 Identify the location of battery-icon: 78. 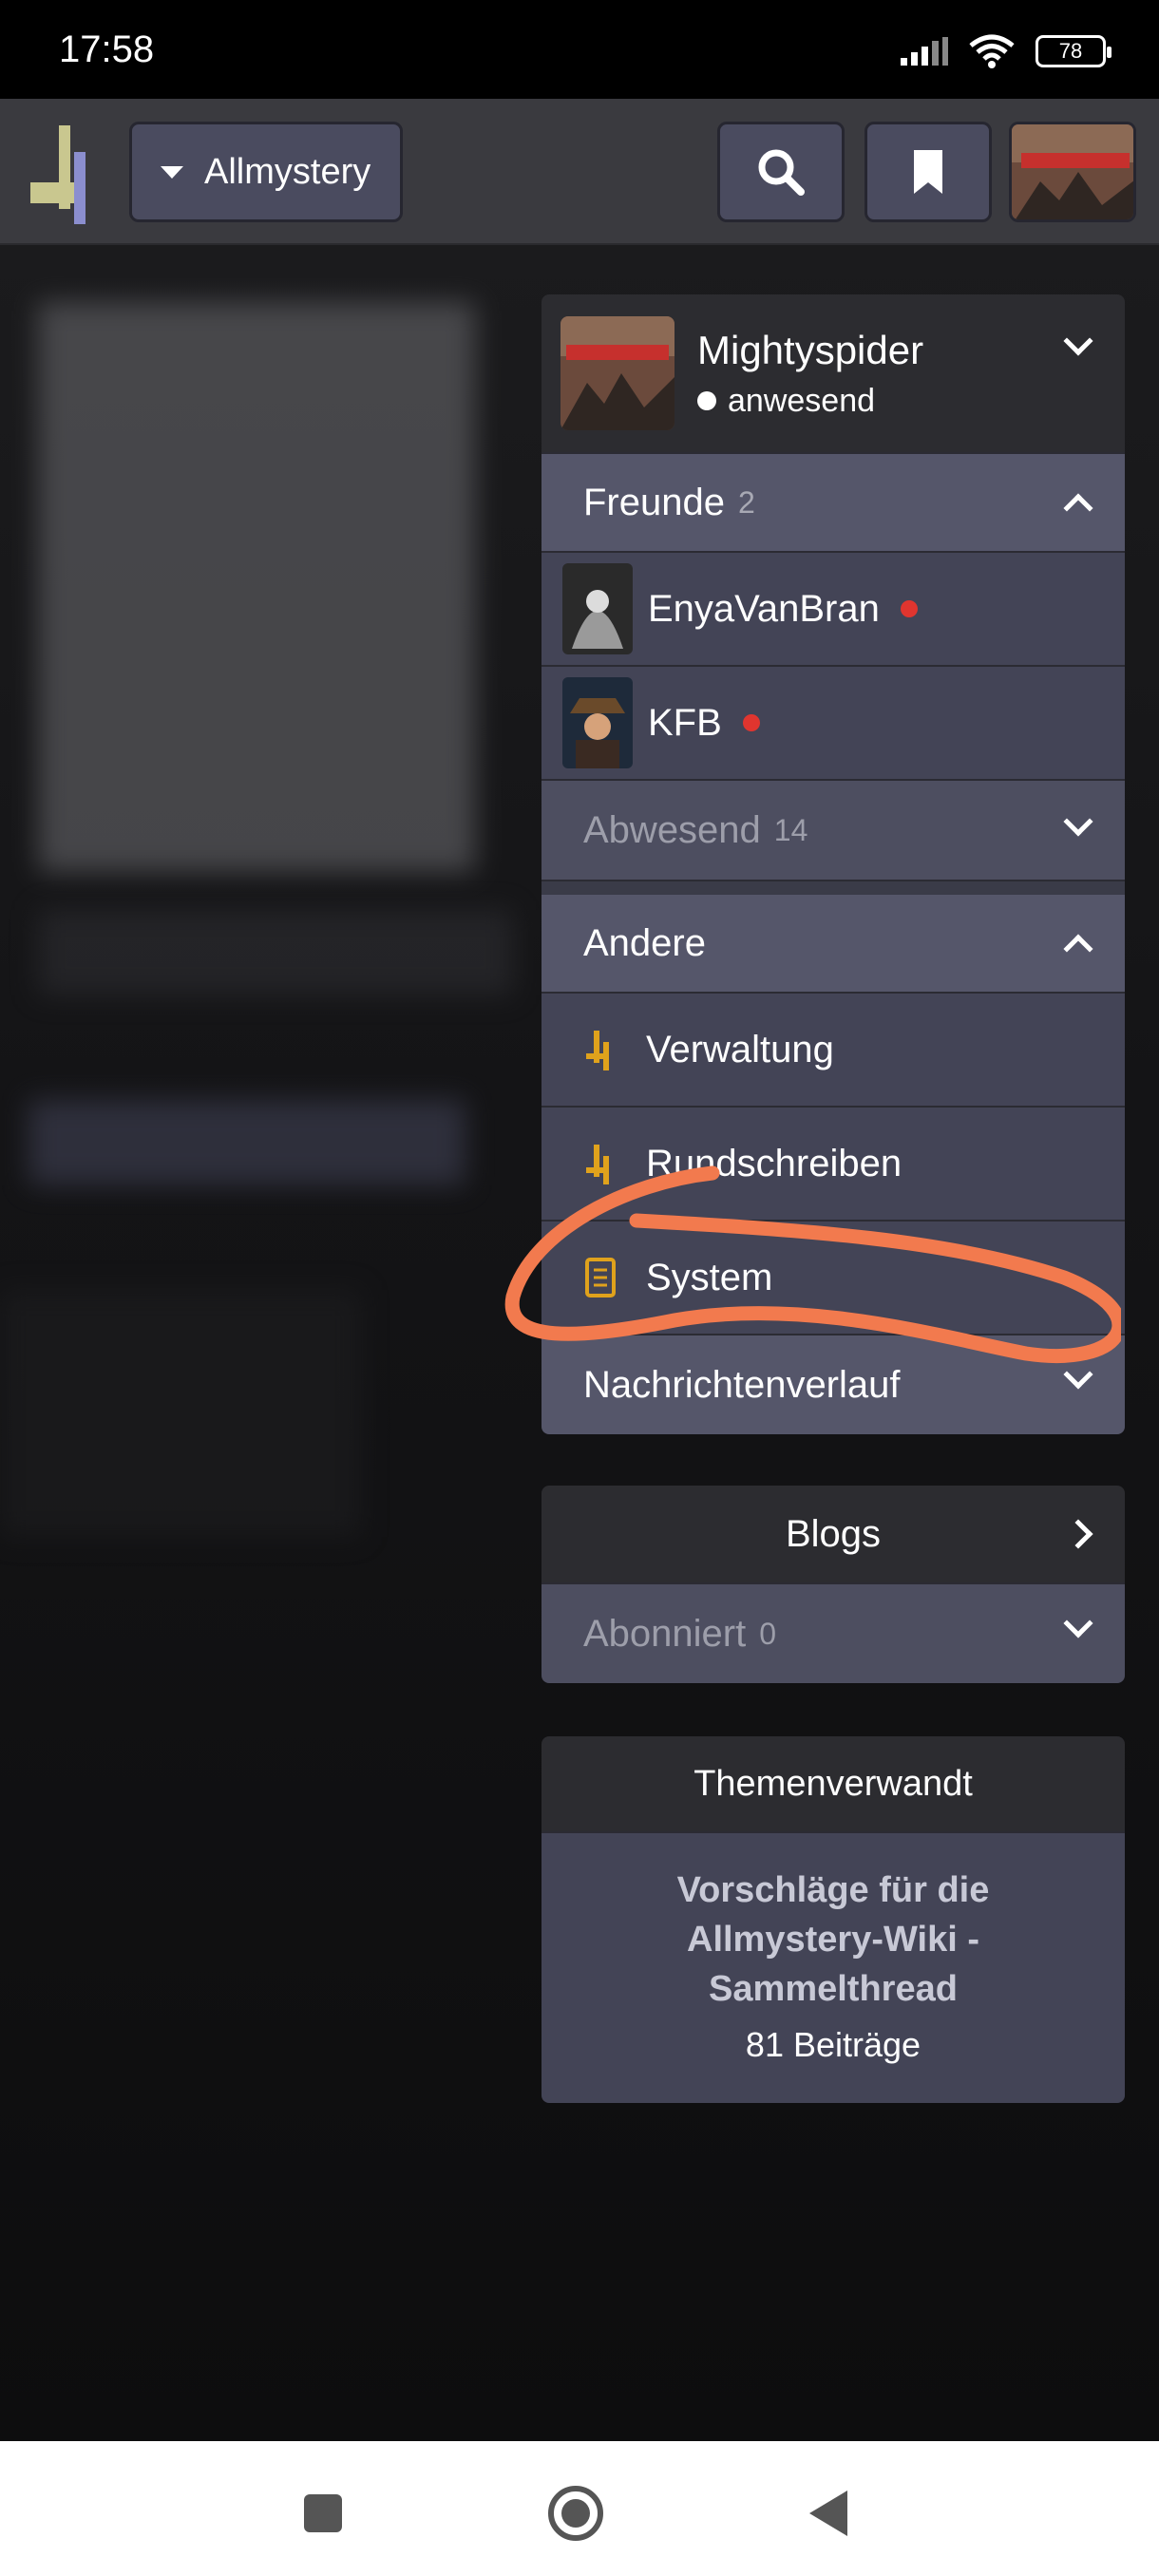
(1074, 51).